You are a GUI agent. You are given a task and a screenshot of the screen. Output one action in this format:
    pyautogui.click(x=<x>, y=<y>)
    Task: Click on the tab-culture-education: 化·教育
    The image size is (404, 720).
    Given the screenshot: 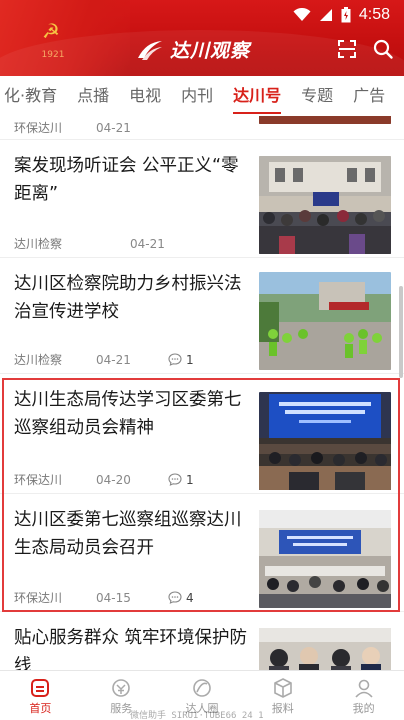 What is the action you would take?
    pyautogui.click(x=33, y=96)
    